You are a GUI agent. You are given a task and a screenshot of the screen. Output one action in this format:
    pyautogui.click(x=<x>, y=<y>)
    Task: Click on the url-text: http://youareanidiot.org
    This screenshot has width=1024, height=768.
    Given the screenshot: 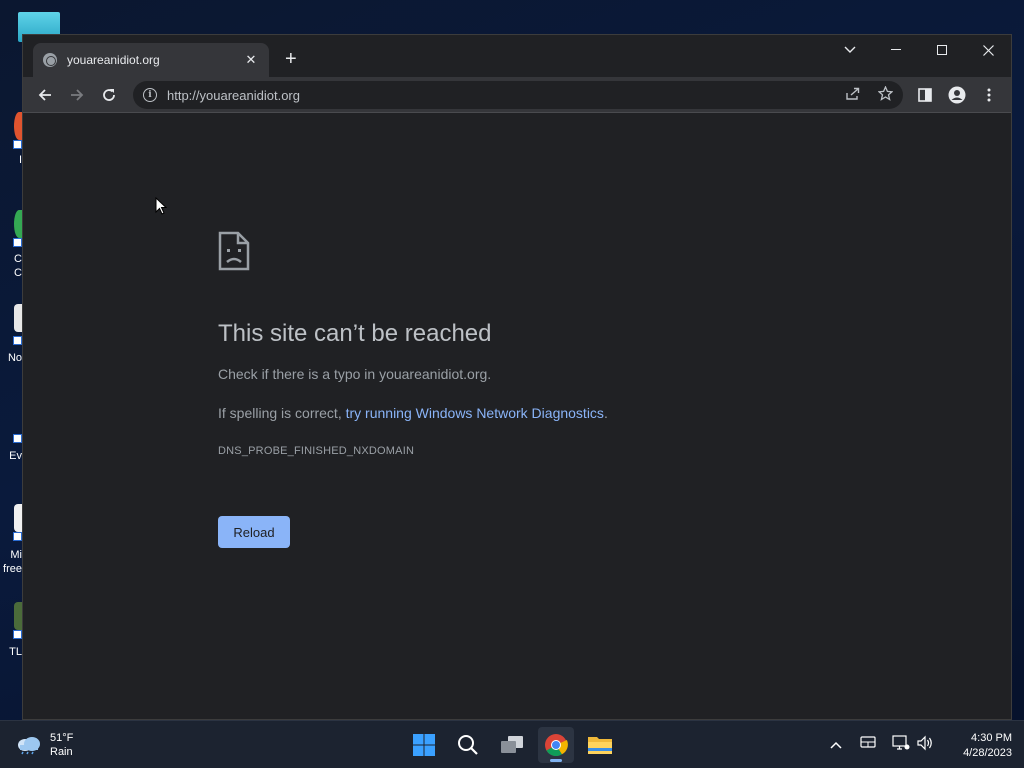 What is the action you would take?
    pyautogui.click(x=497, y=95)
    